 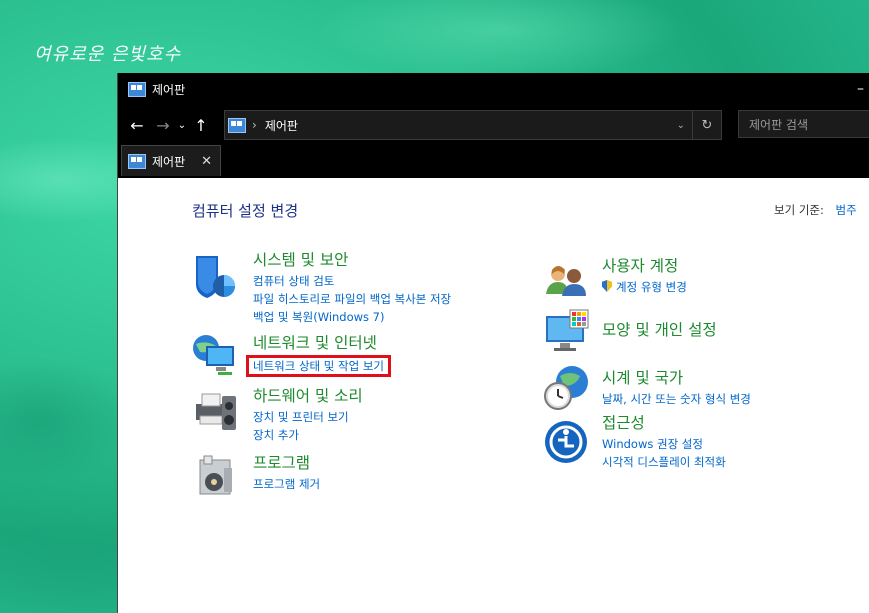 What do you see at coordinates (163, 125) in the screenshot?
I see `forward-button: →` at bounding box center [163, 125].